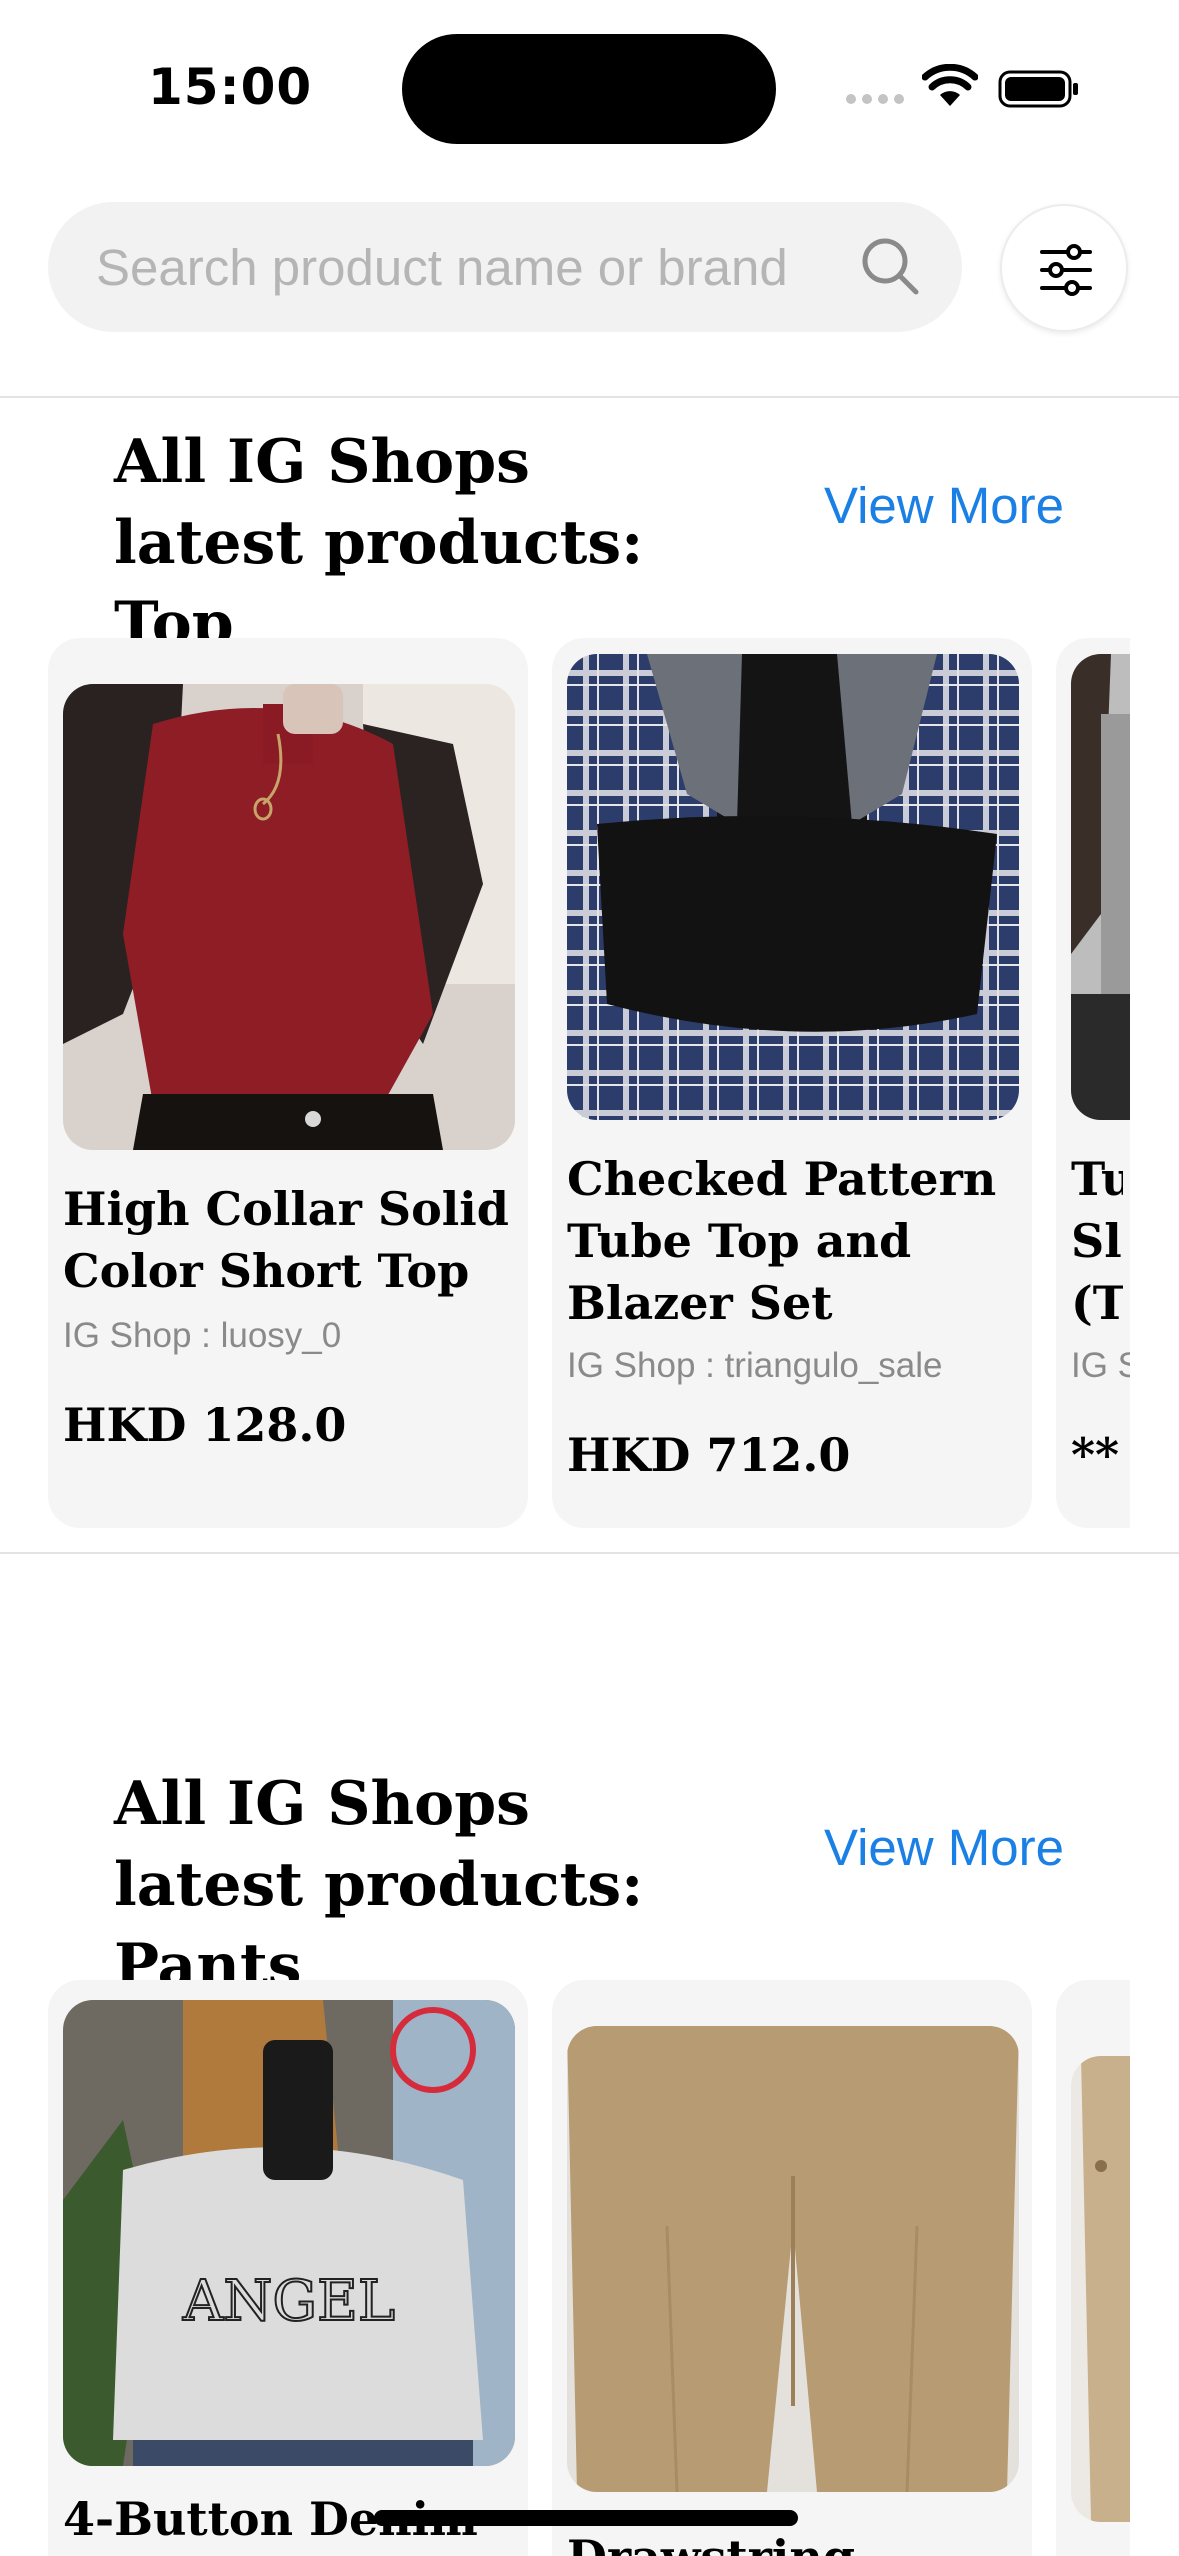  I want to click on product-name: Drawstring, so click(797, 2541).